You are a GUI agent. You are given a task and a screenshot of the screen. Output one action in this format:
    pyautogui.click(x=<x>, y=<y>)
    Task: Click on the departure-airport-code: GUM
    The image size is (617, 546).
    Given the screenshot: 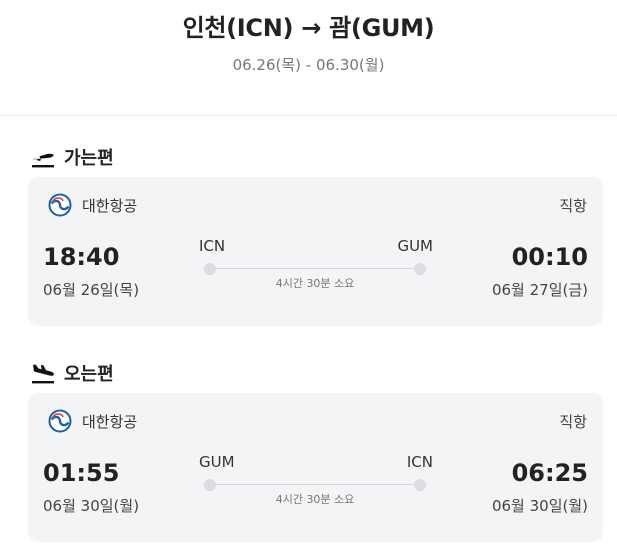 What is the action you would take?
    pyautogui.click(x=217, y=462)
    